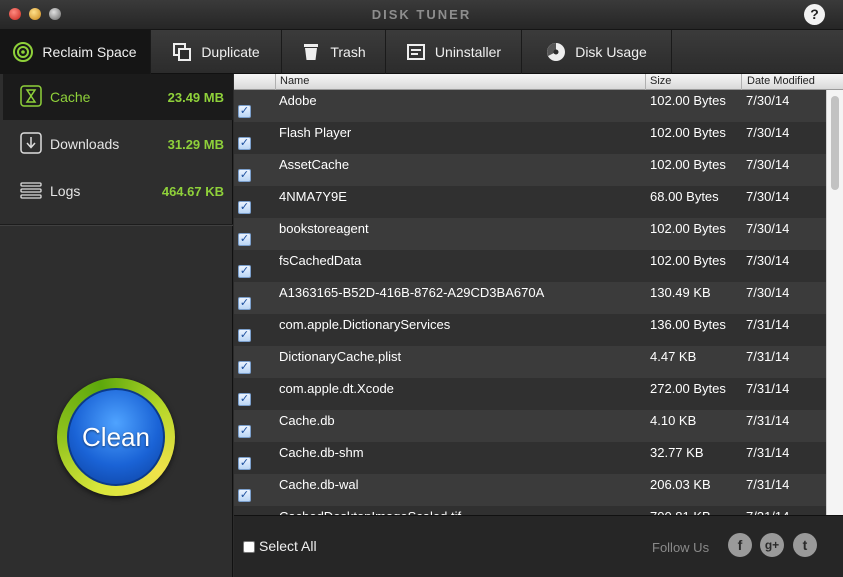 This screenshot has height=577, width=843. What do you see at coordinates (192, 191) in the screenshot?
I see `sidebar-item-size: 464.67 KB` at bounding box center [192, 191].